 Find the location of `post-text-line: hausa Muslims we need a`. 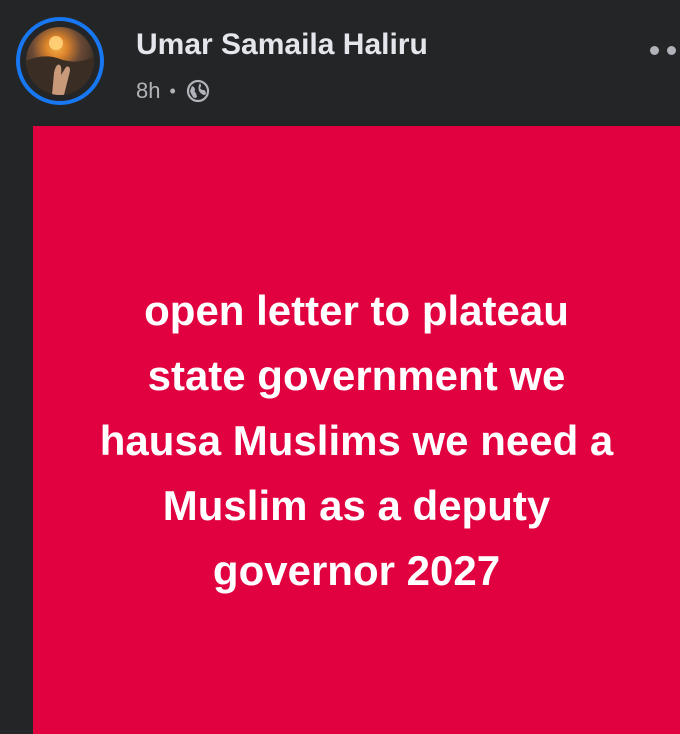

post-text-line: hausa Muslims we need a is located at coordinates (356, 440).